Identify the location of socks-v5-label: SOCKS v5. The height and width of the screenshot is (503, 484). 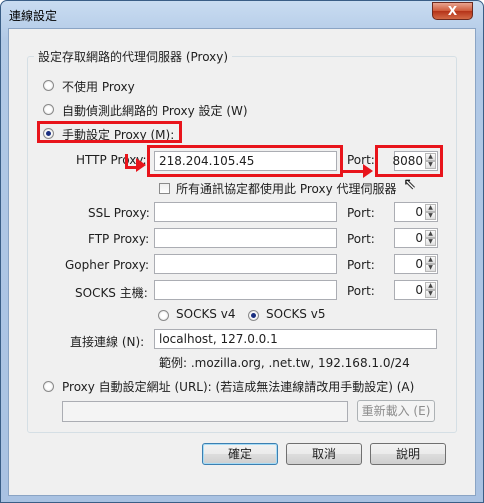
(295, 314).